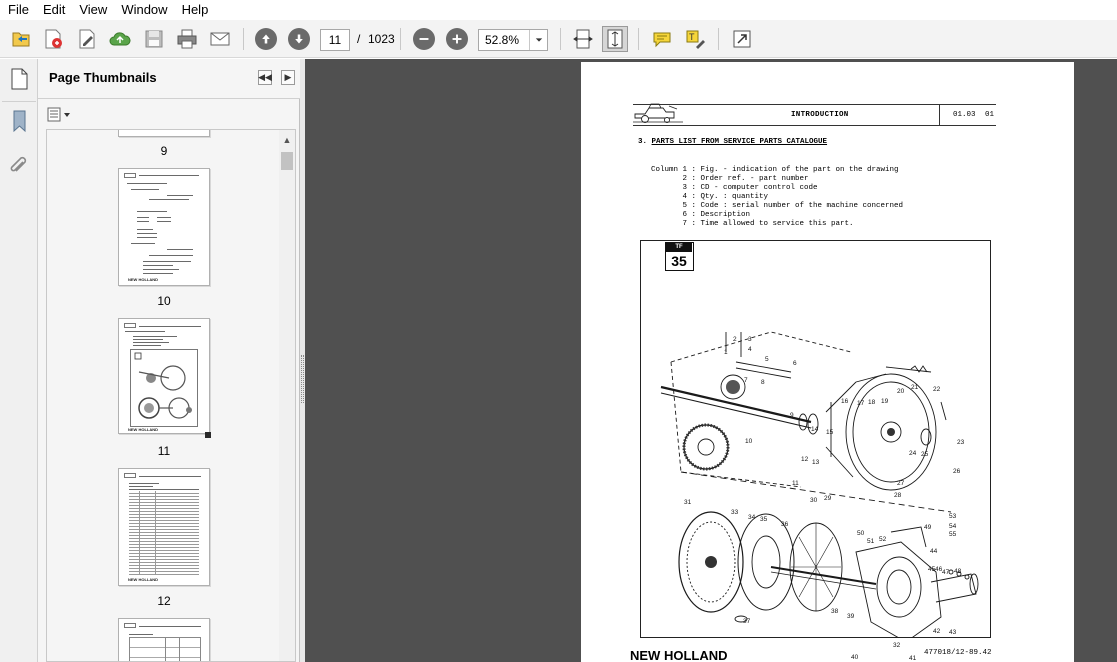 This screenshot has height=662, width=1117. Describe the element at coordinates (208, 435) in the screenshot. I see `selection-marker` at that location.